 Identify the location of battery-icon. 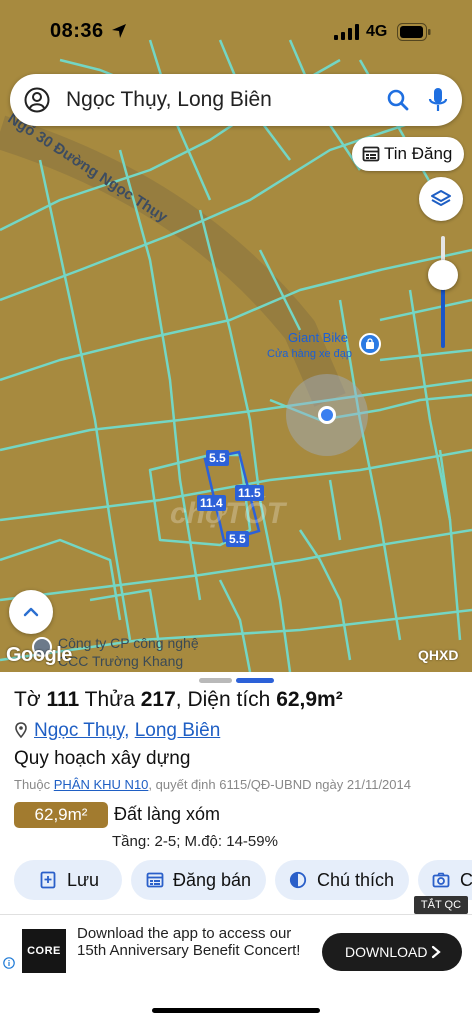
(414, 32).